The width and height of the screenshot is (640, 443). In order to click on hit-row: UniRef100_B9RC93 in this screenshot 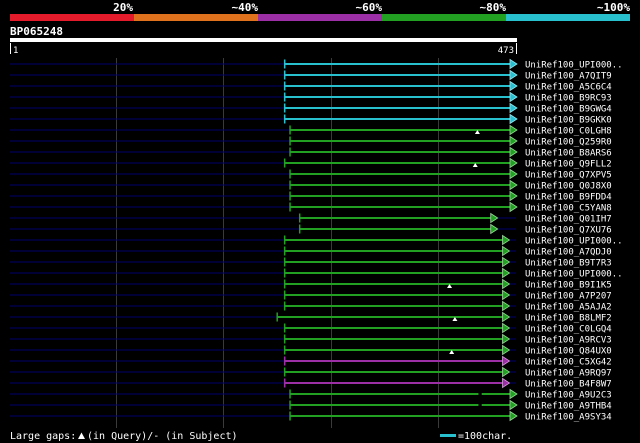, I will do `click(311, 97)`.